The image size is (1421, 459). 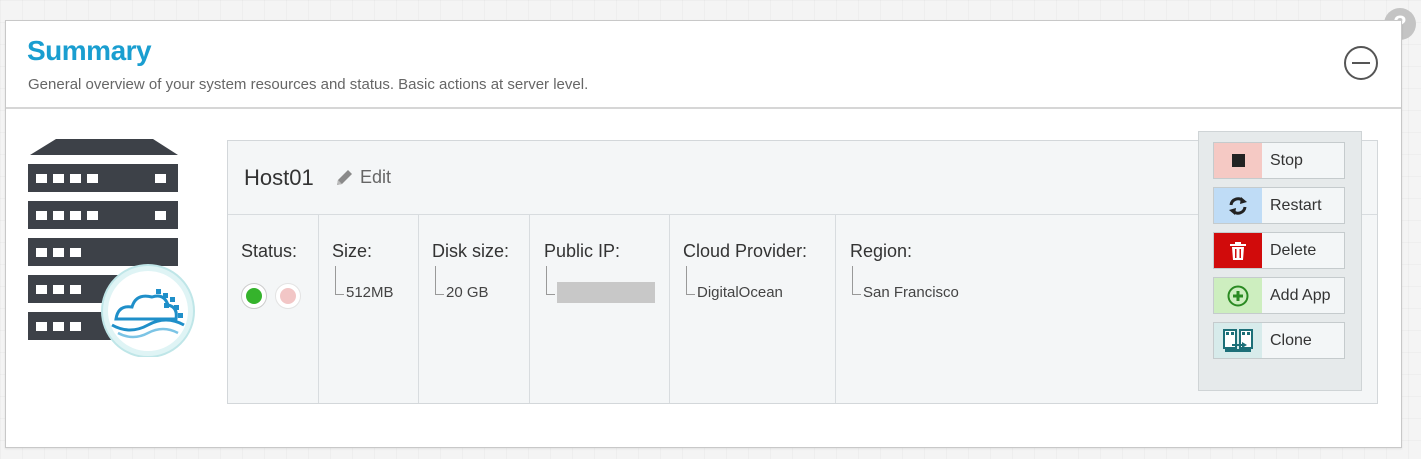 What do you see at coordinates (606, 292) in the screenshot?
I see `public-ip-redacted` at bounding box center [606, 292].